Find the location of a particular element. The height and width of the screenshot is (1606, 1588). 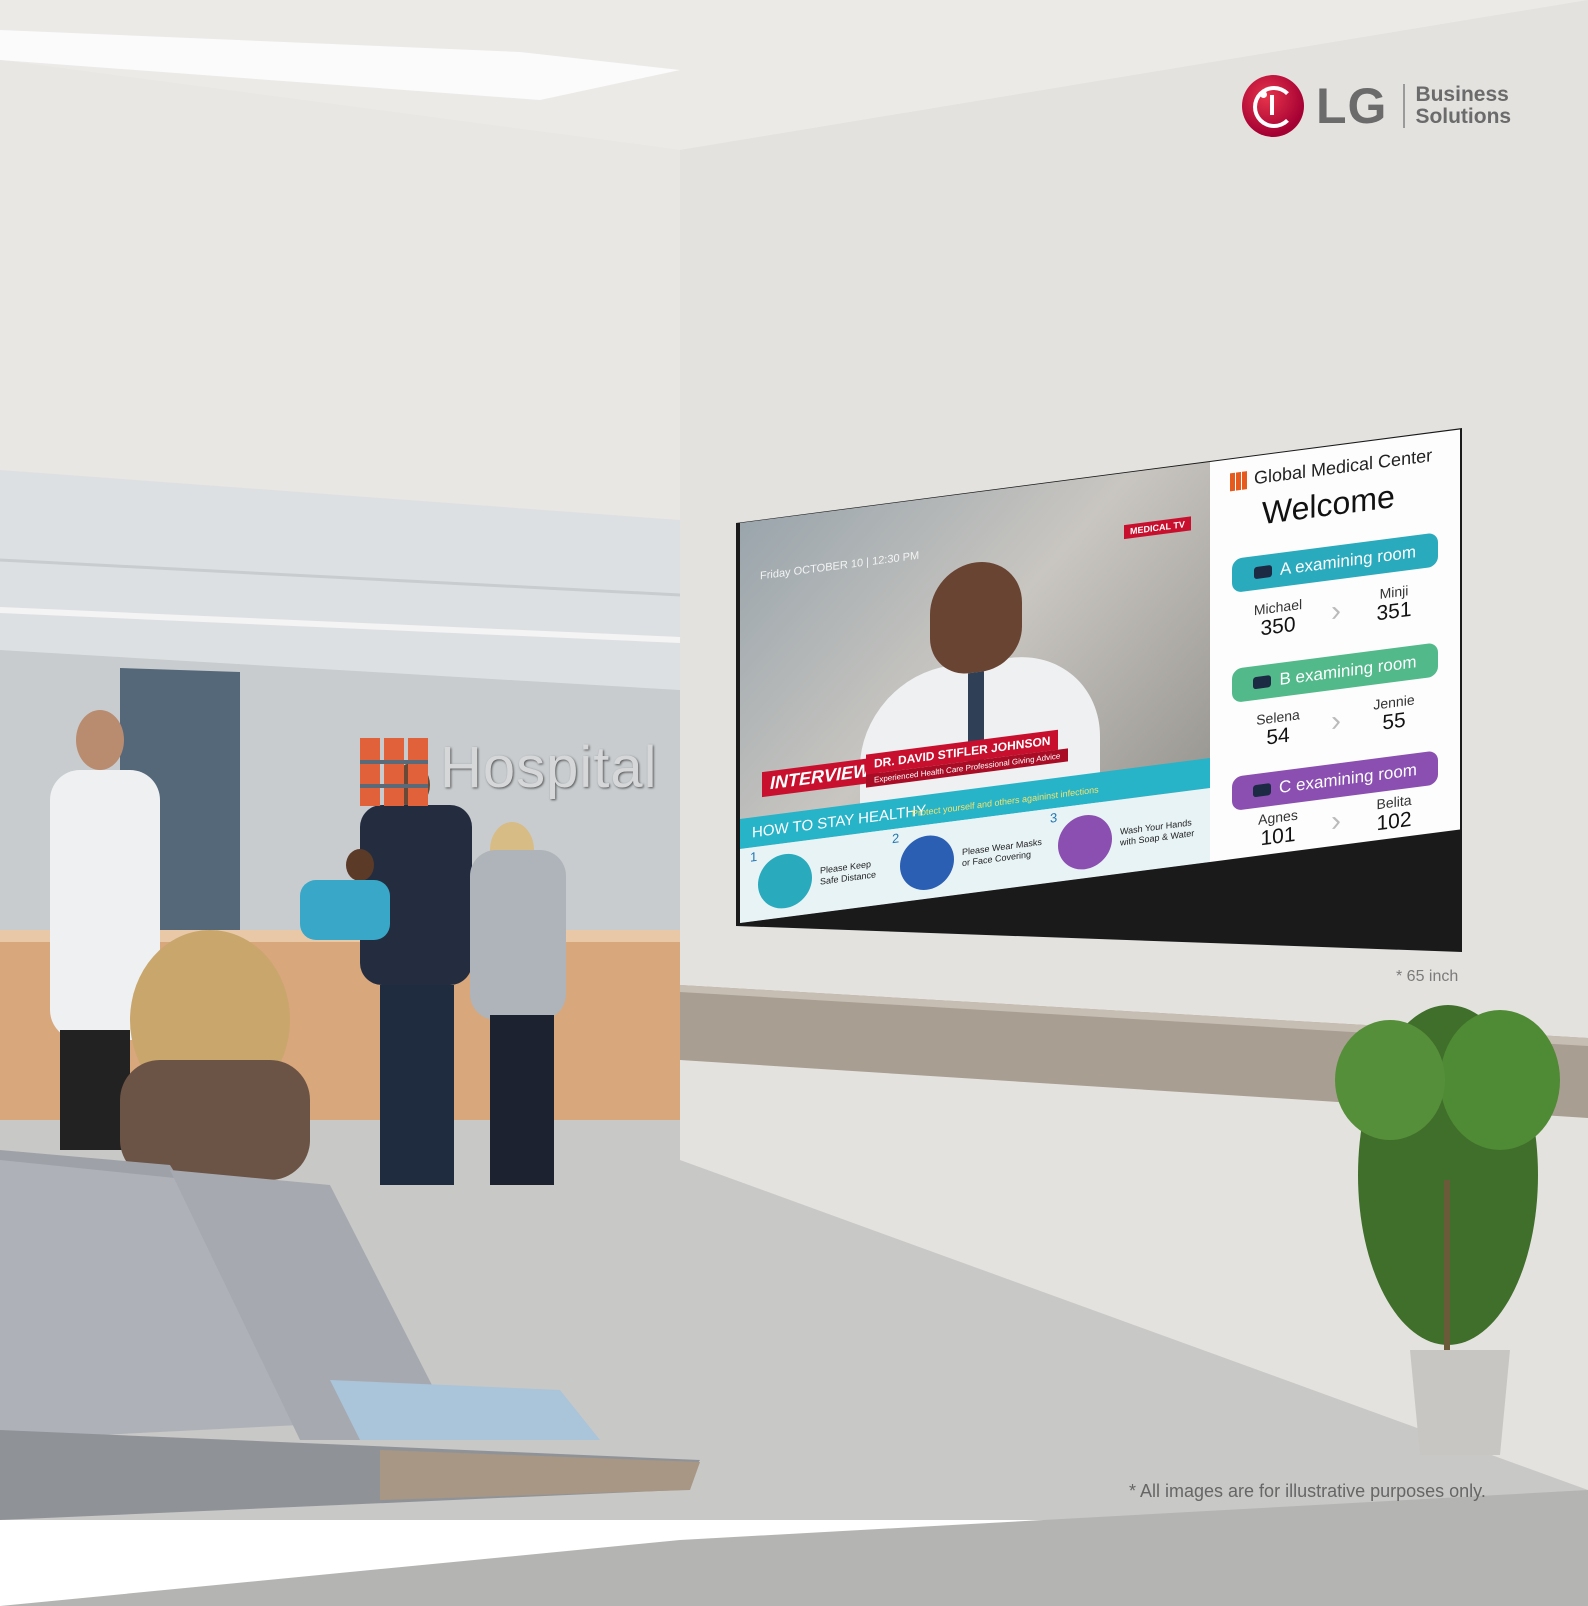

lg-logo: LG Business Solutions is located at coordinates (1382, 106).